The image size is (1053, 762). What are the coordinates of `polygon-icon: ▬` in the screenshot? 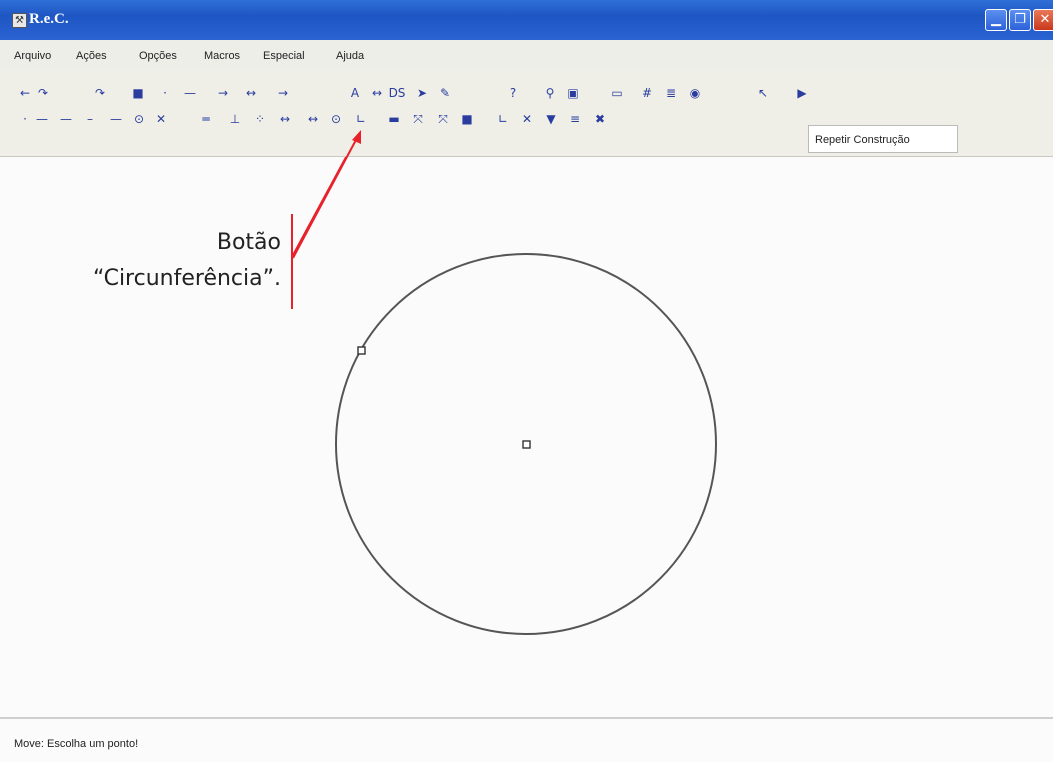 It's located at (394, 119).